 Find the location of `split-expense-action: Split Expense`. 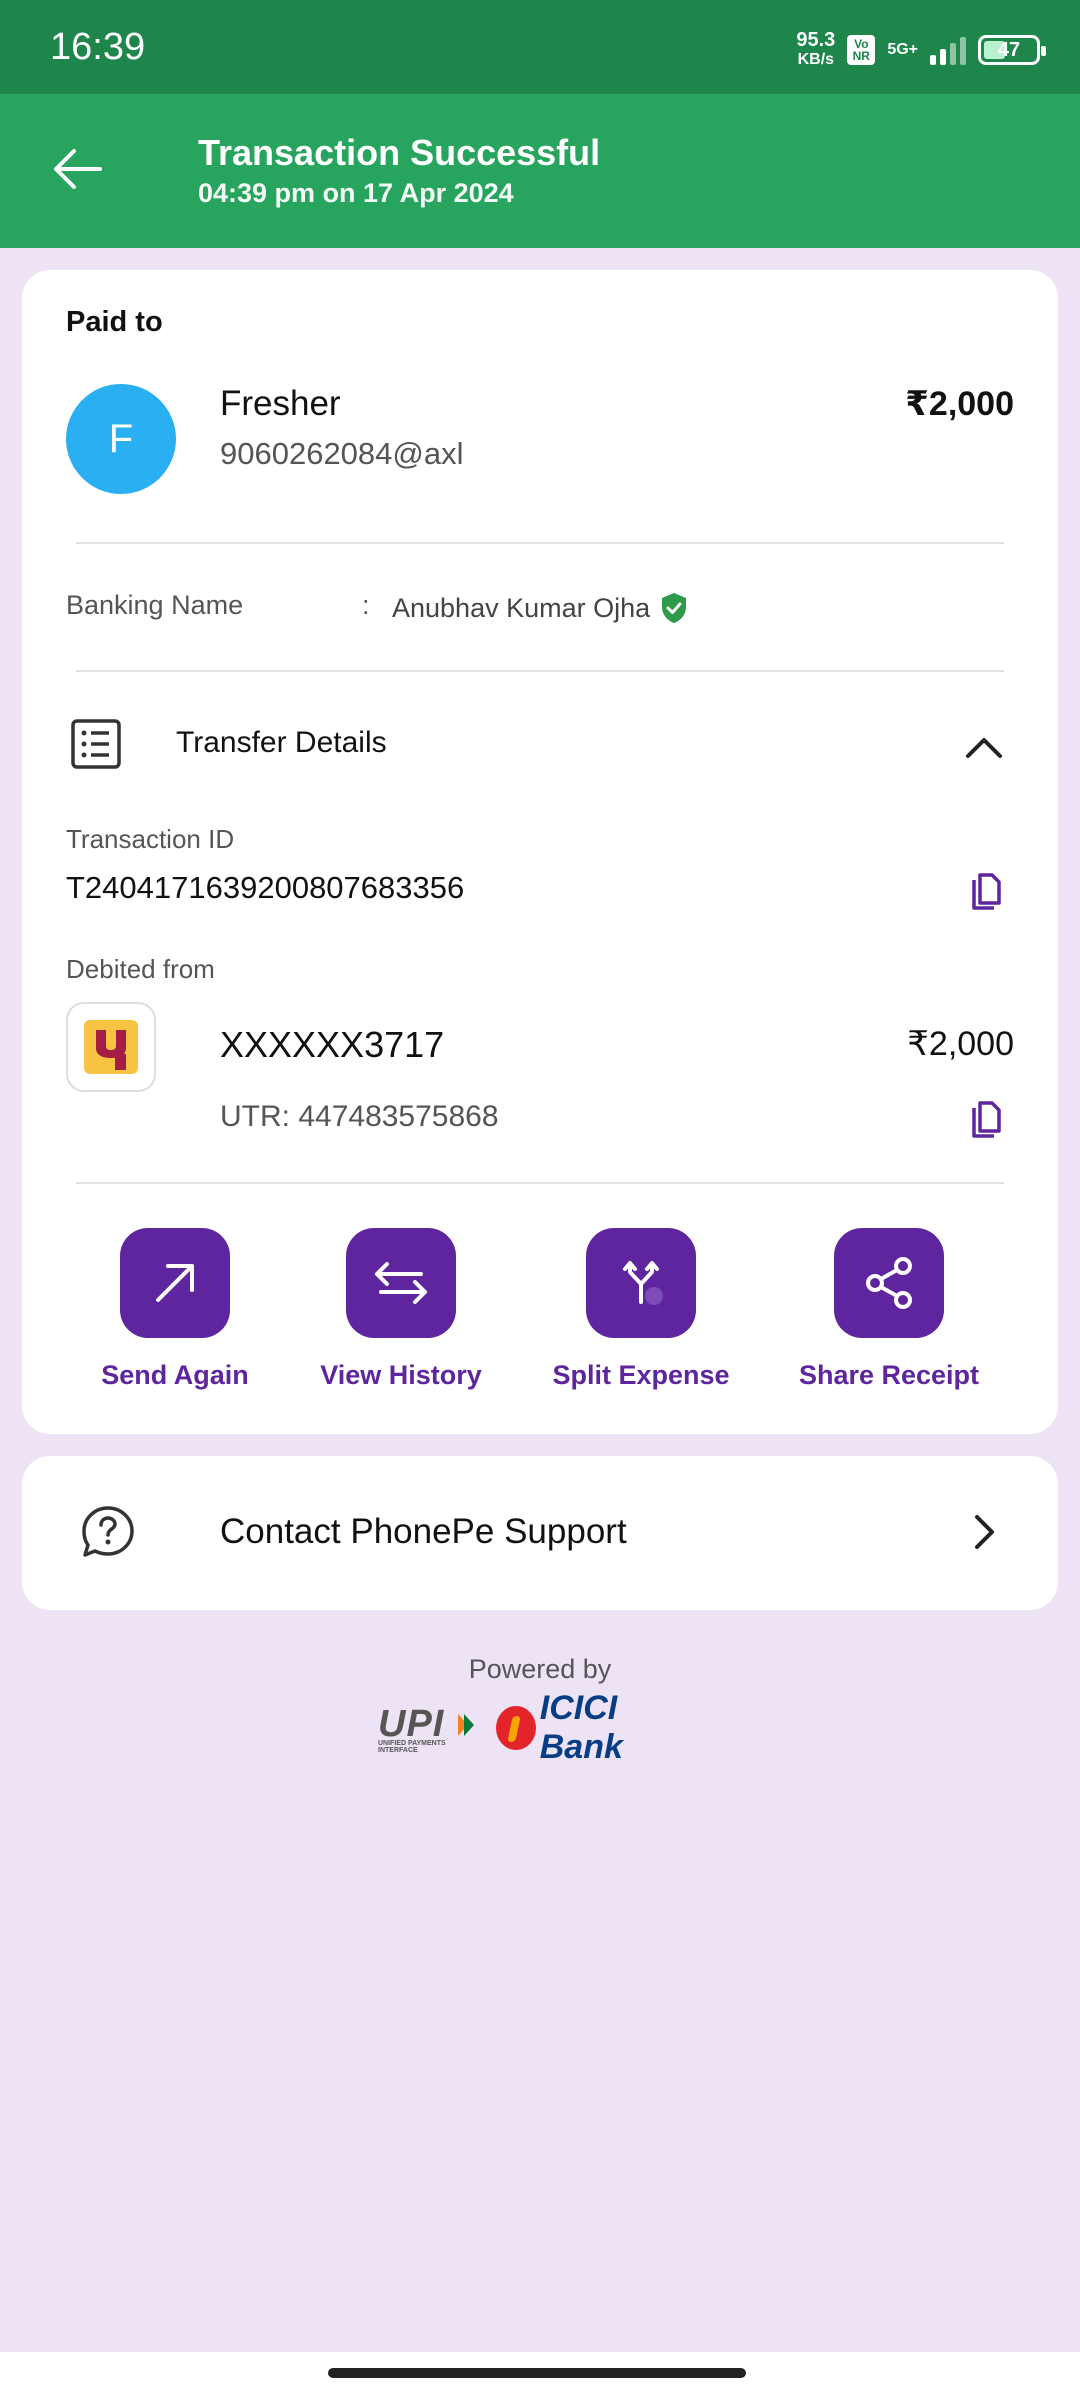

split-expense-action: Split Expense is located at coordinates (641, 1309).